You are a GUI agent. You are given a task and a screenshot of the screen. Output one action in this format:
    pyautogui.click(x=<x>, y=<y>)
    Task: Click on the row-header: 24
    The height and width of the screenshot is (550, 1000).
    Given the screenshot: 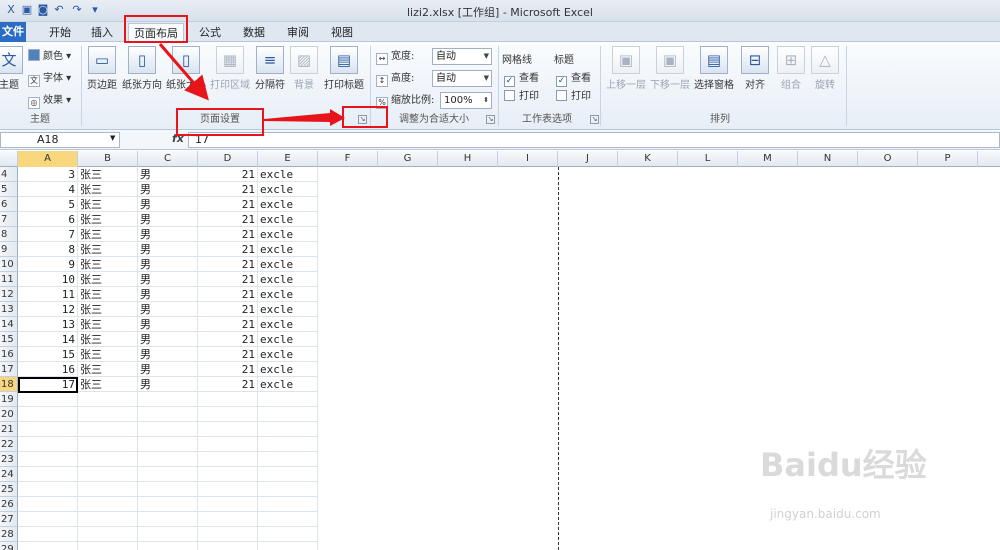 What is the action you would take?
    pyautogui.click(x=9, y=474)
    